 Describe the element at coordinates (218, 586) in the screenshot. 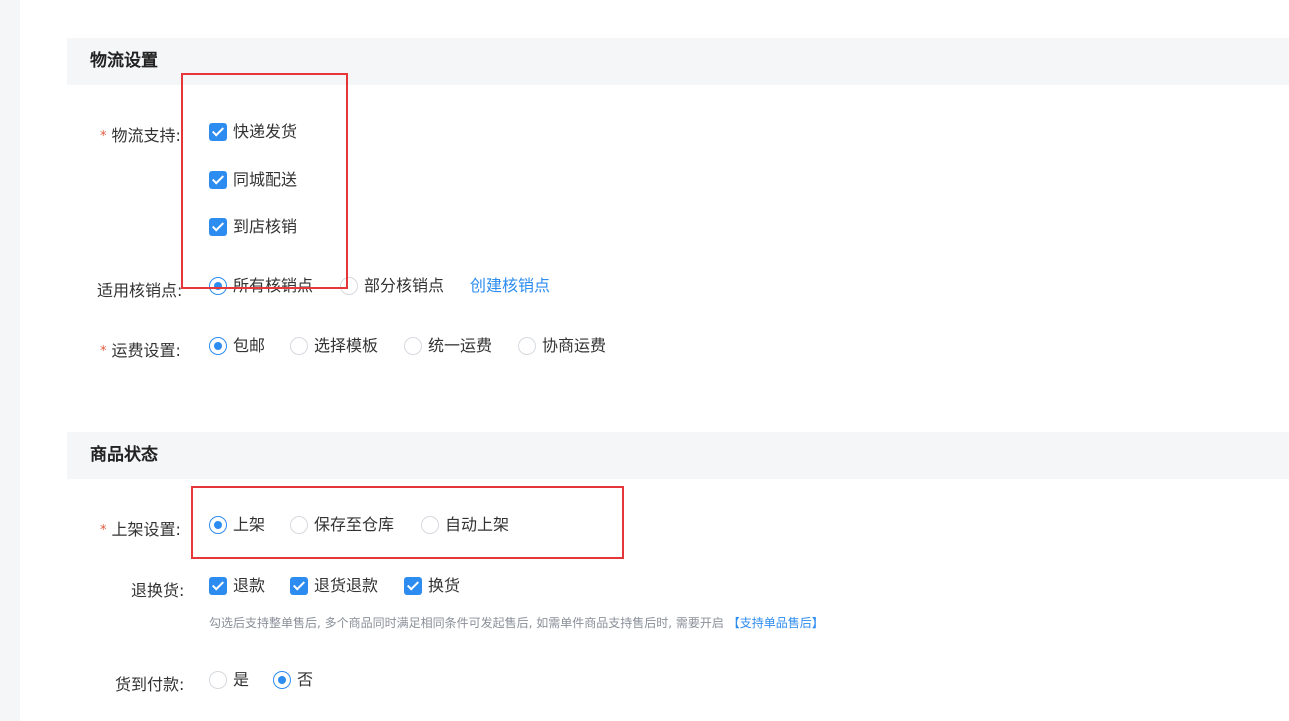

I see `checkbox-refund` at that location.